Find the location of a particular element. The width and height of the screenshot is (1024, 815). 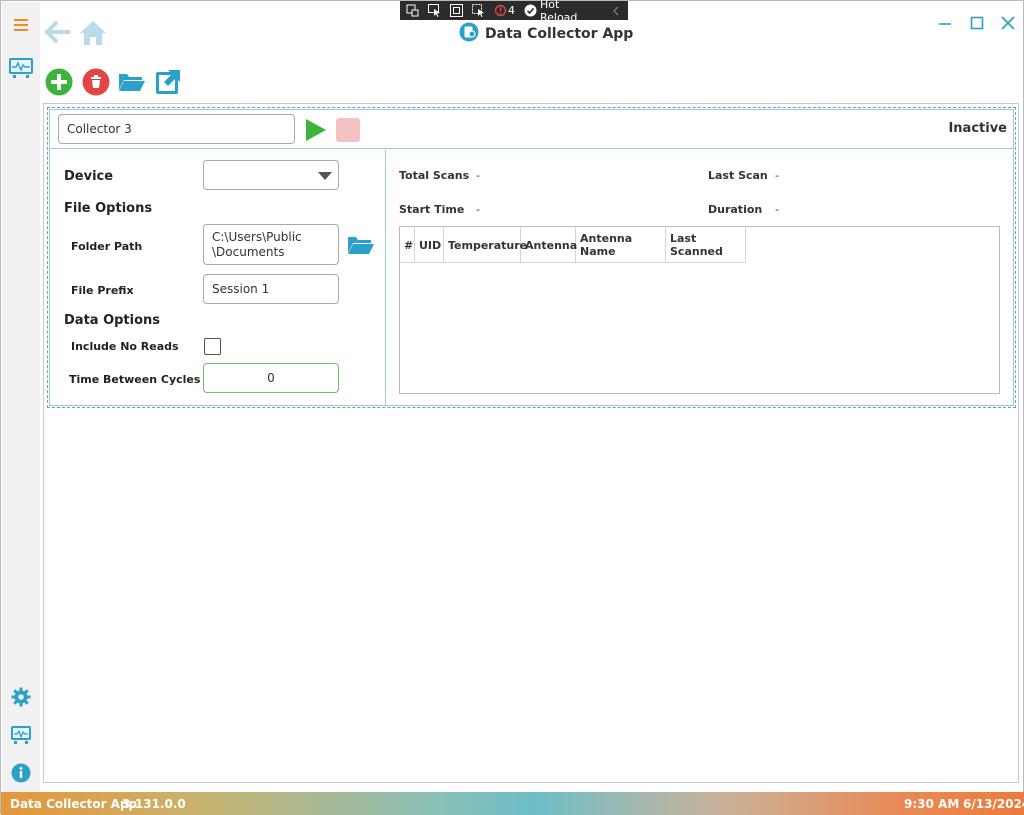

total-scans-label: Total Scans is located at coordinates (434, 175).